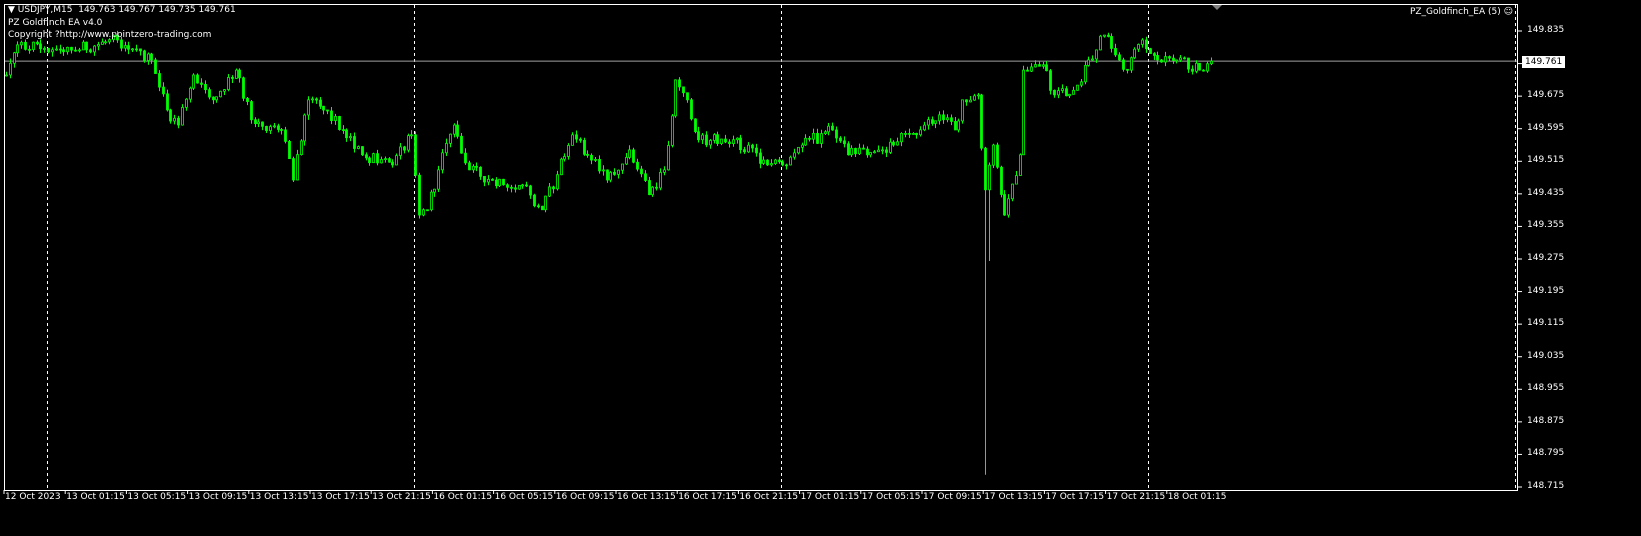 The image size is (1641, 536). I want to click on ea-status: PZ_Goldfinch_EA (5) ☺, so click(1461, 12).